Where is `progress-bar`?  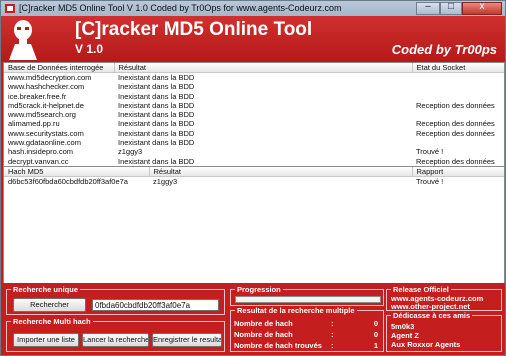
progress-bar is located at coordinates (308, 299).